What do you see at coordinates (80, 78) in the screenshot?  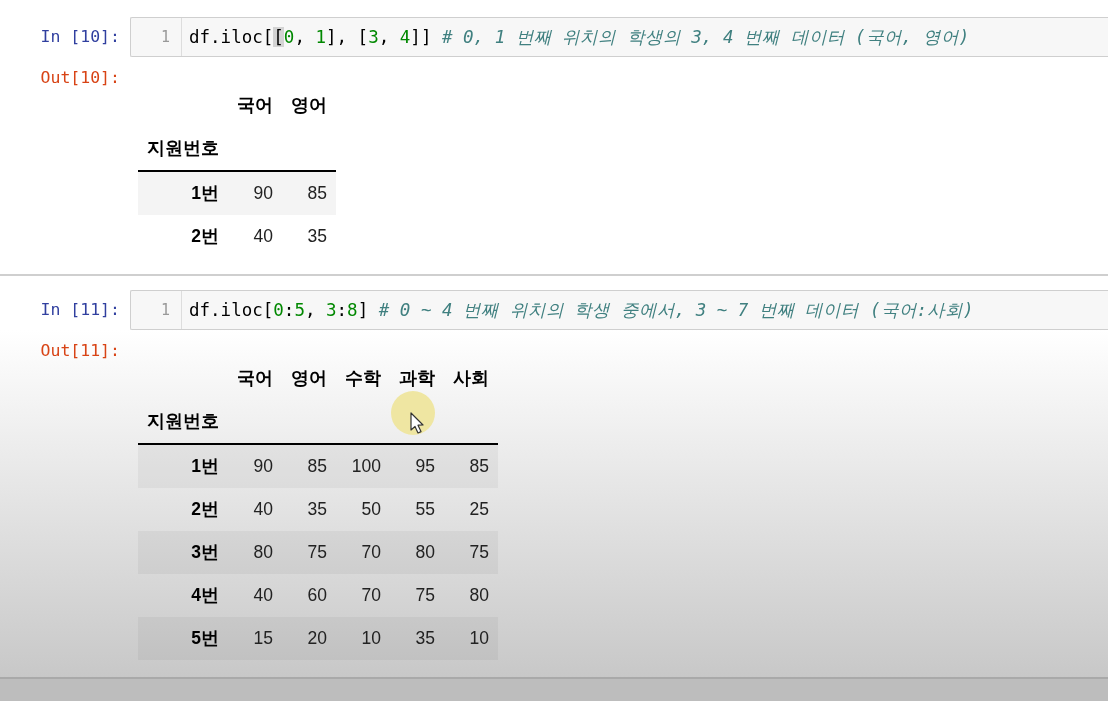 I see `output-prompt: Out[10]:` at bounding box center [80, 78].